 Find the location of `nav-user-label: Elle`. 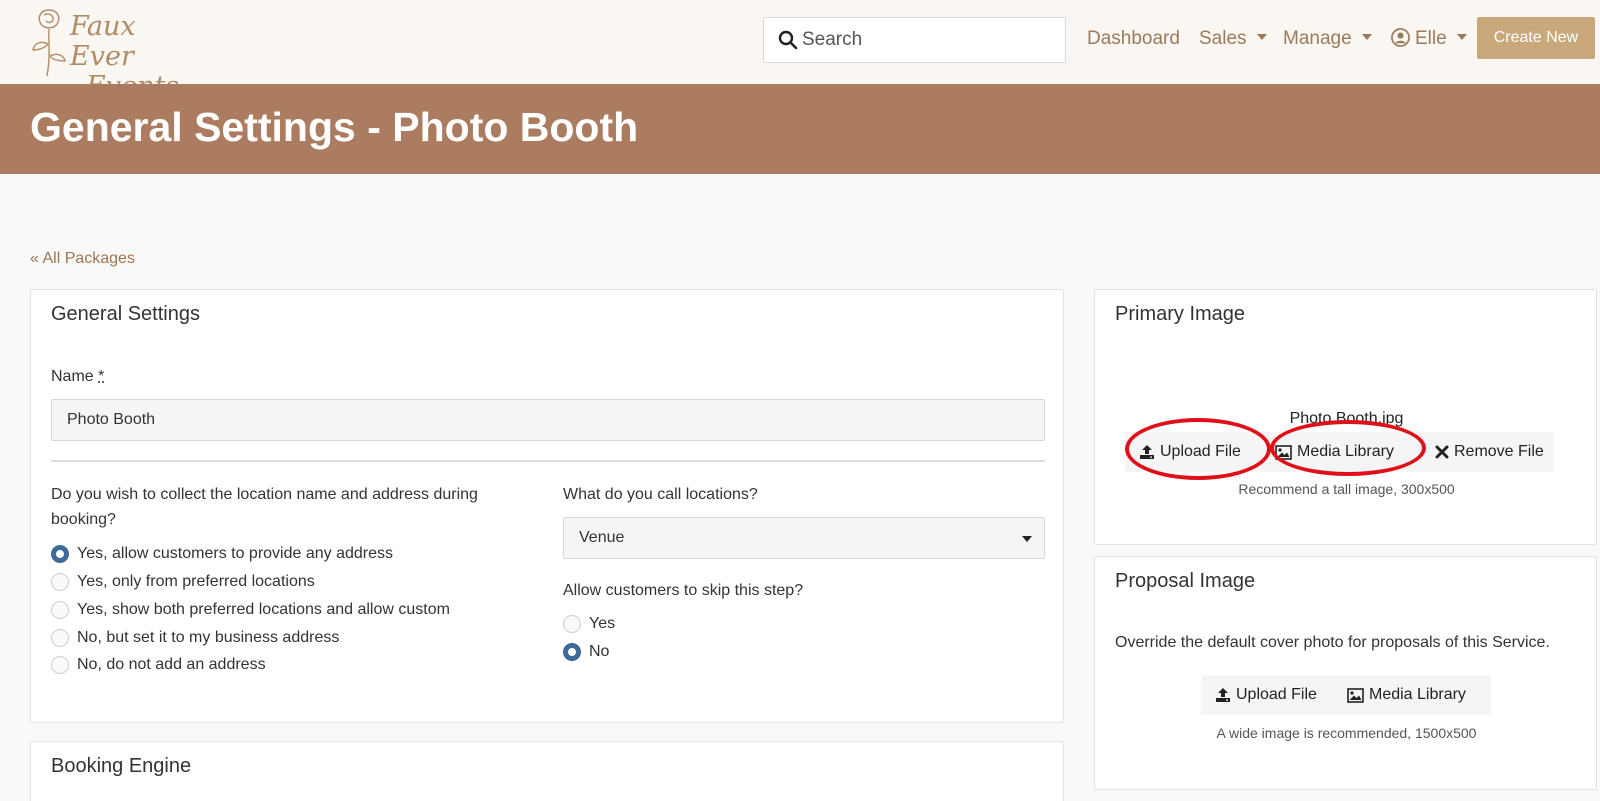

nav-user-label: Elle is located at coordinates (1431, 38).